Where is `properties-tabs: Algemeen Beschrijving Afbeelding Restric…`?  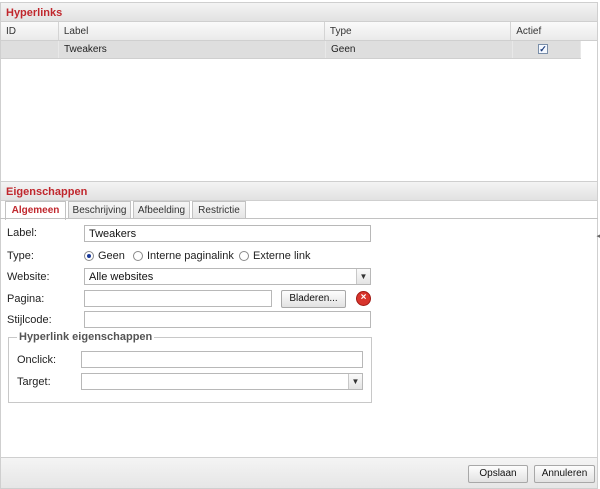 properties-tabs: Algemeen Beschrijving Afbeelding Restric… is located at coordinates (299, 210).